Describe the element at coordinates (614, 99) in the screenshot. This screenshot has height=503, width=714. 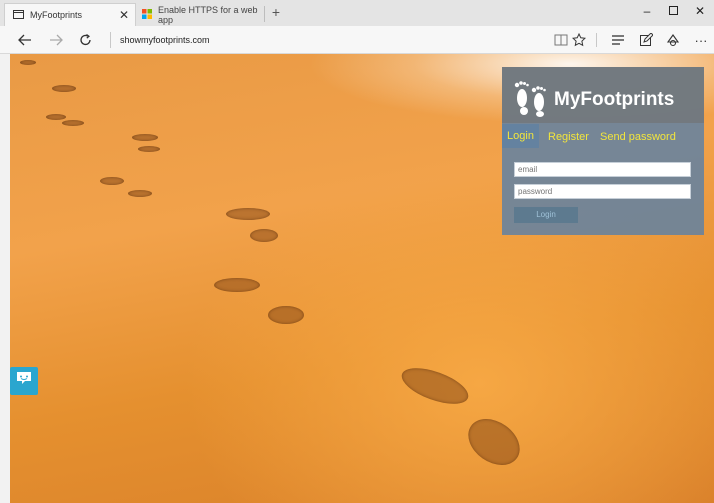
I see `brand-name: MyFootprints` at that location.